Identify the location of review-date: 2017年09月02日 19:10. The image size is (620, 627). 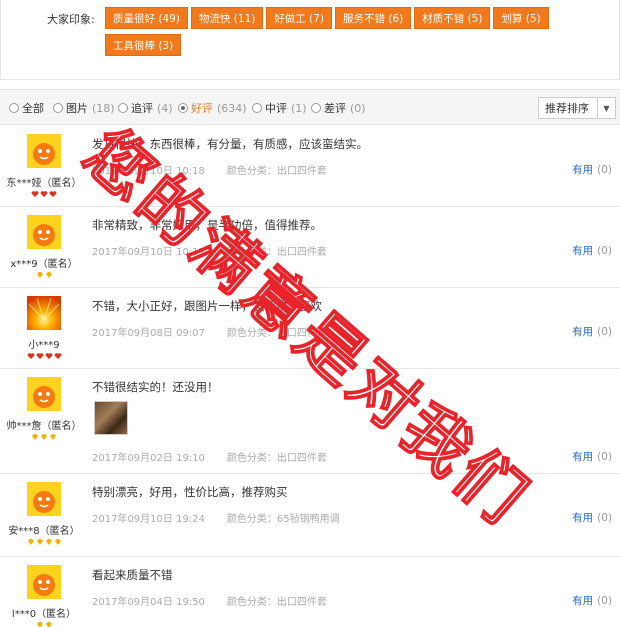
(148, 458).